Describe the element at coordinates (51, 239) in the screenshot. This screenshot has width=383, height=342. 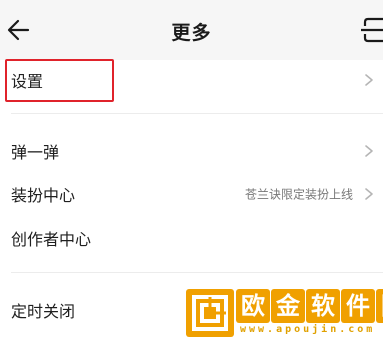
I see `creator-center-label: 创作者中心` at that location.